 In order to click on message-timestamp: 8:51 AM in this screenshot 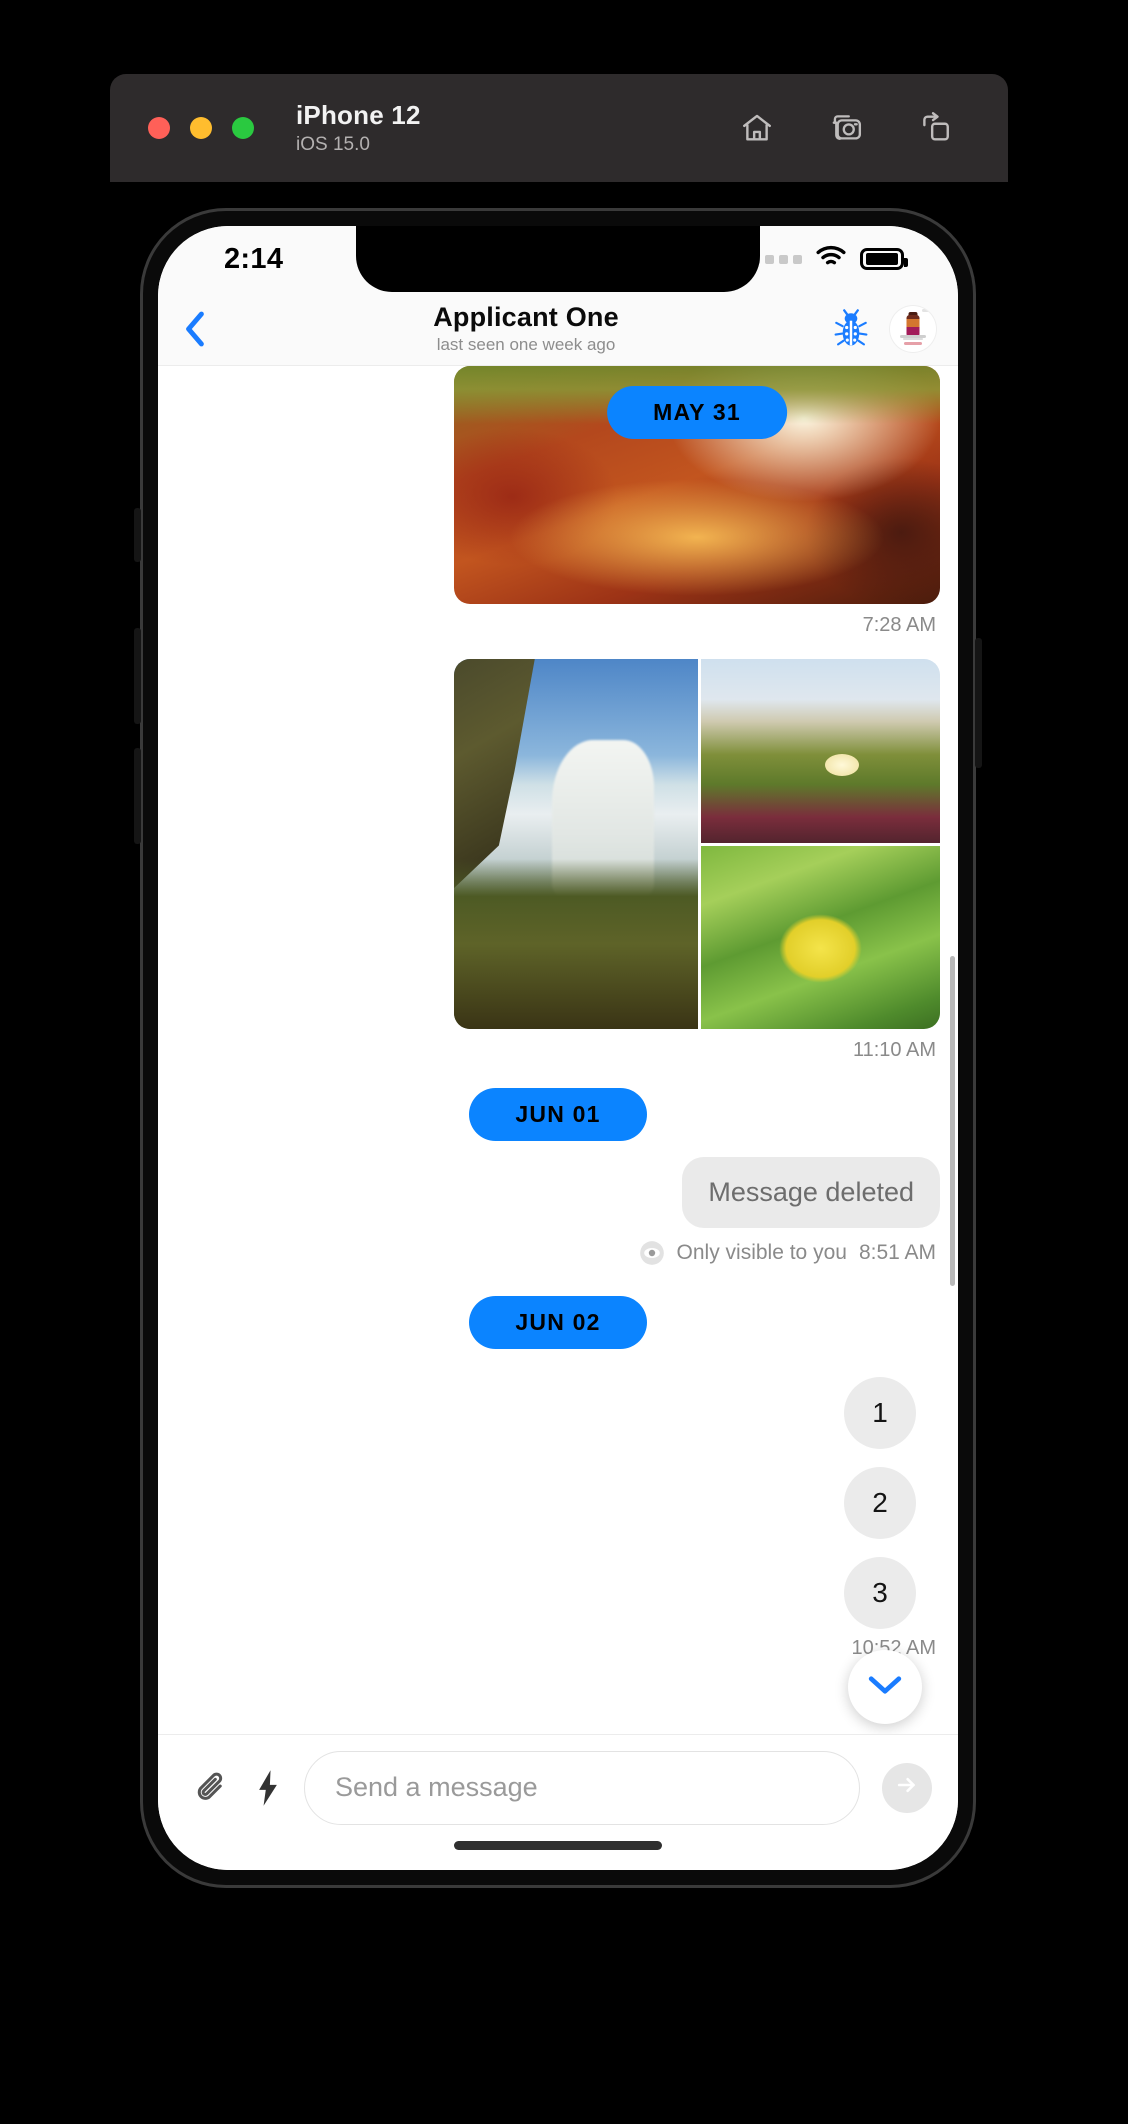, I will do `click(897, 1252)`.